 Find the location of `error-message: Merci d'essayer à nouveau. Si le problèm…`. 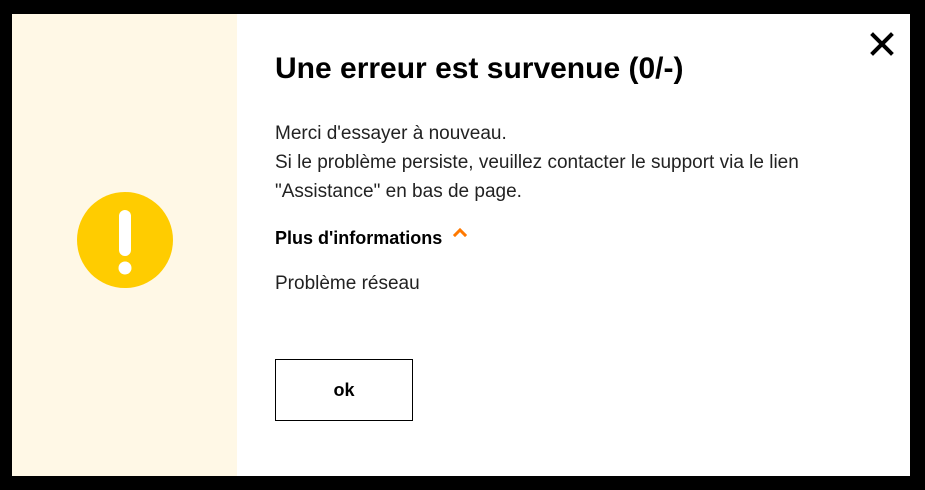

error-message: Merci d'essayer à nouveau. Si le problèm… is located at coordinates (570, 162).